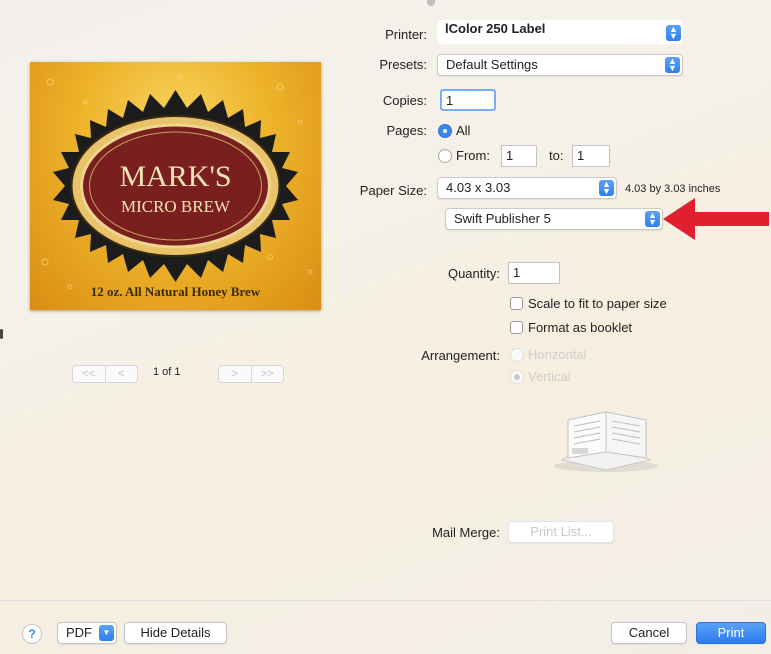 Image resolution: width=771 pixels, height=654 pixels. What do you see at coordinates (519, 156) in the screenshot?
I see `pages-from-field: 1` at bounding box center [519, 156].